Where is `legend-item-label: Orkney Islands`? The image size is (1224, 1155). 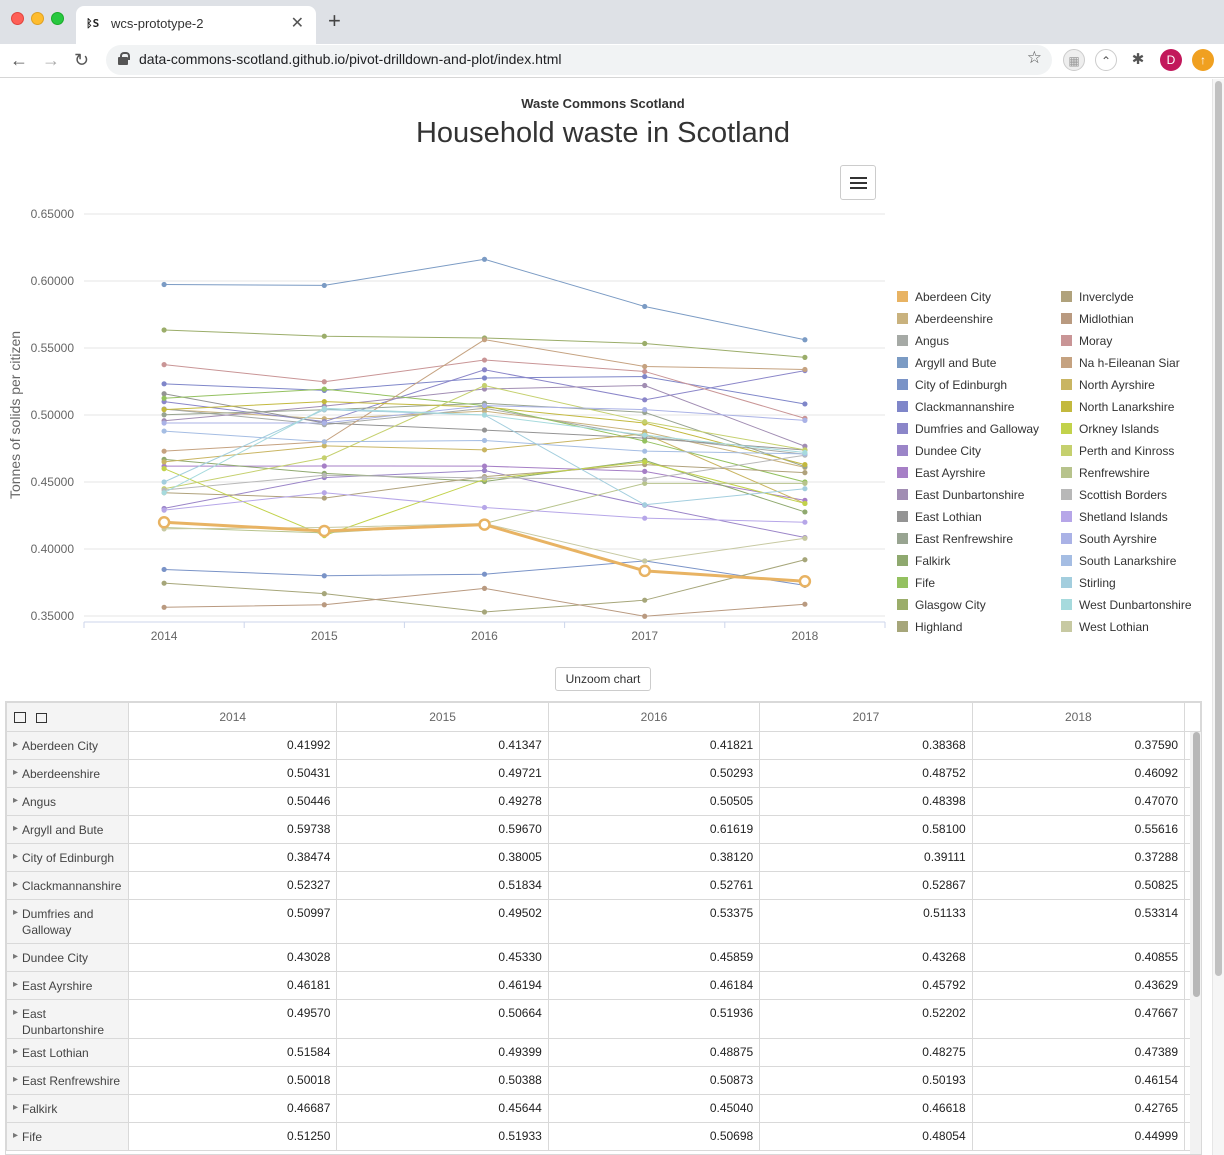
legend-item-label: Orkney Islands is located at coordinates (1119, 429).